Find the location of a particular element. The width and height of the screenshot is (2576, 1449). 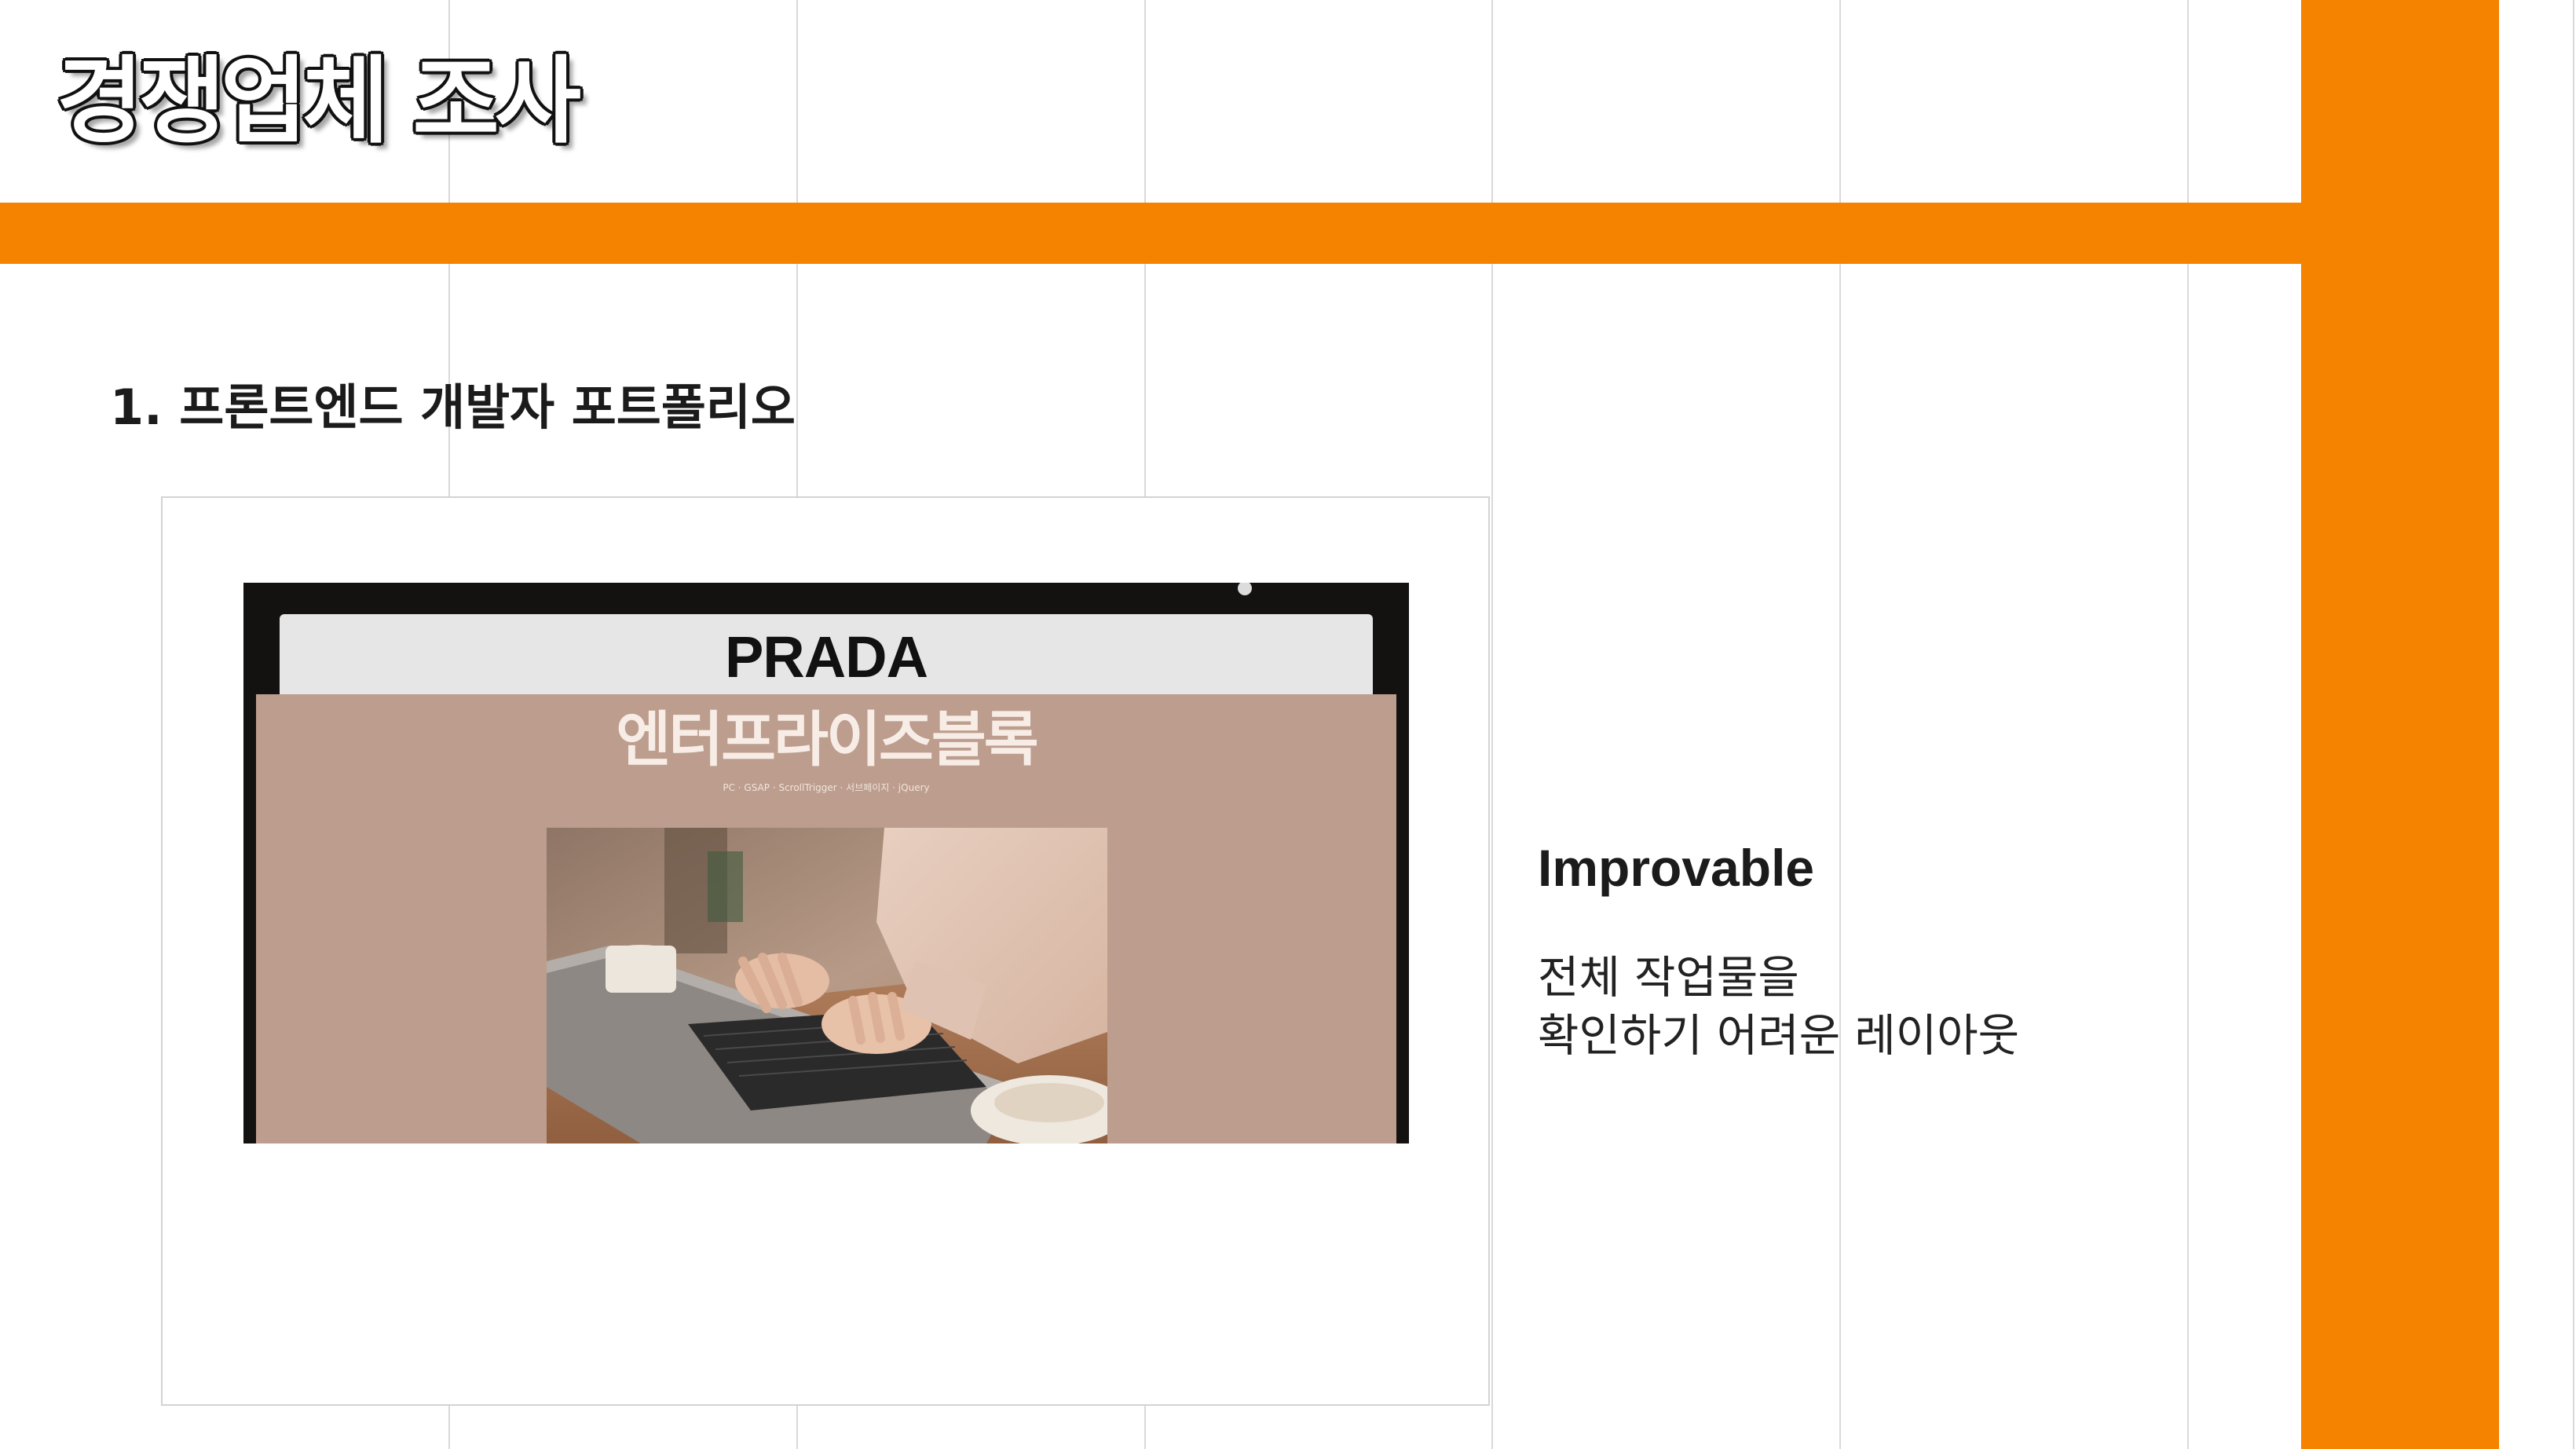

page-title: 경쟁업체 조사 is located at coordinates (319, 102).